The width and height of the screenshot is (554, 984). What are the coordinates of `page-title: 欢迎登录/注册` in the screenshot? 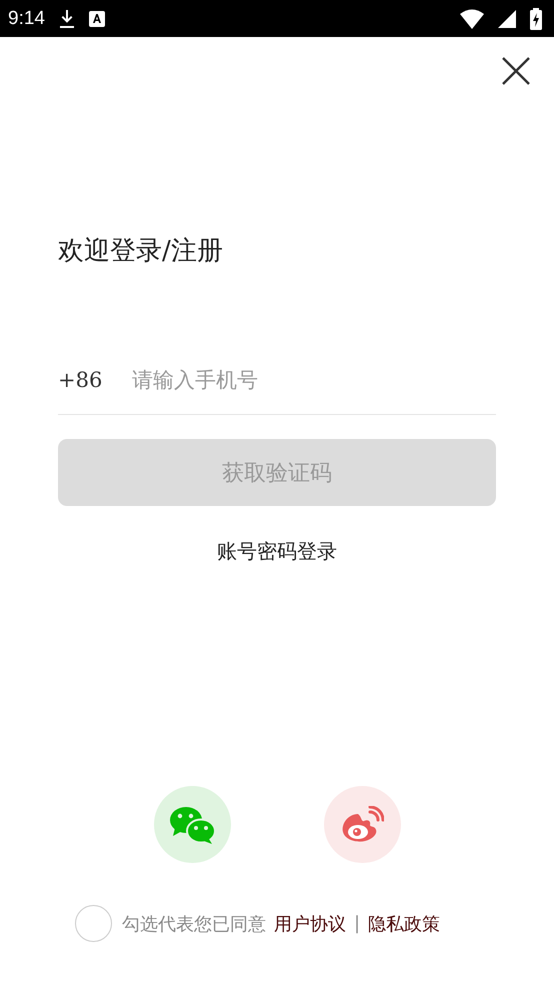 It's located at (140, 251).